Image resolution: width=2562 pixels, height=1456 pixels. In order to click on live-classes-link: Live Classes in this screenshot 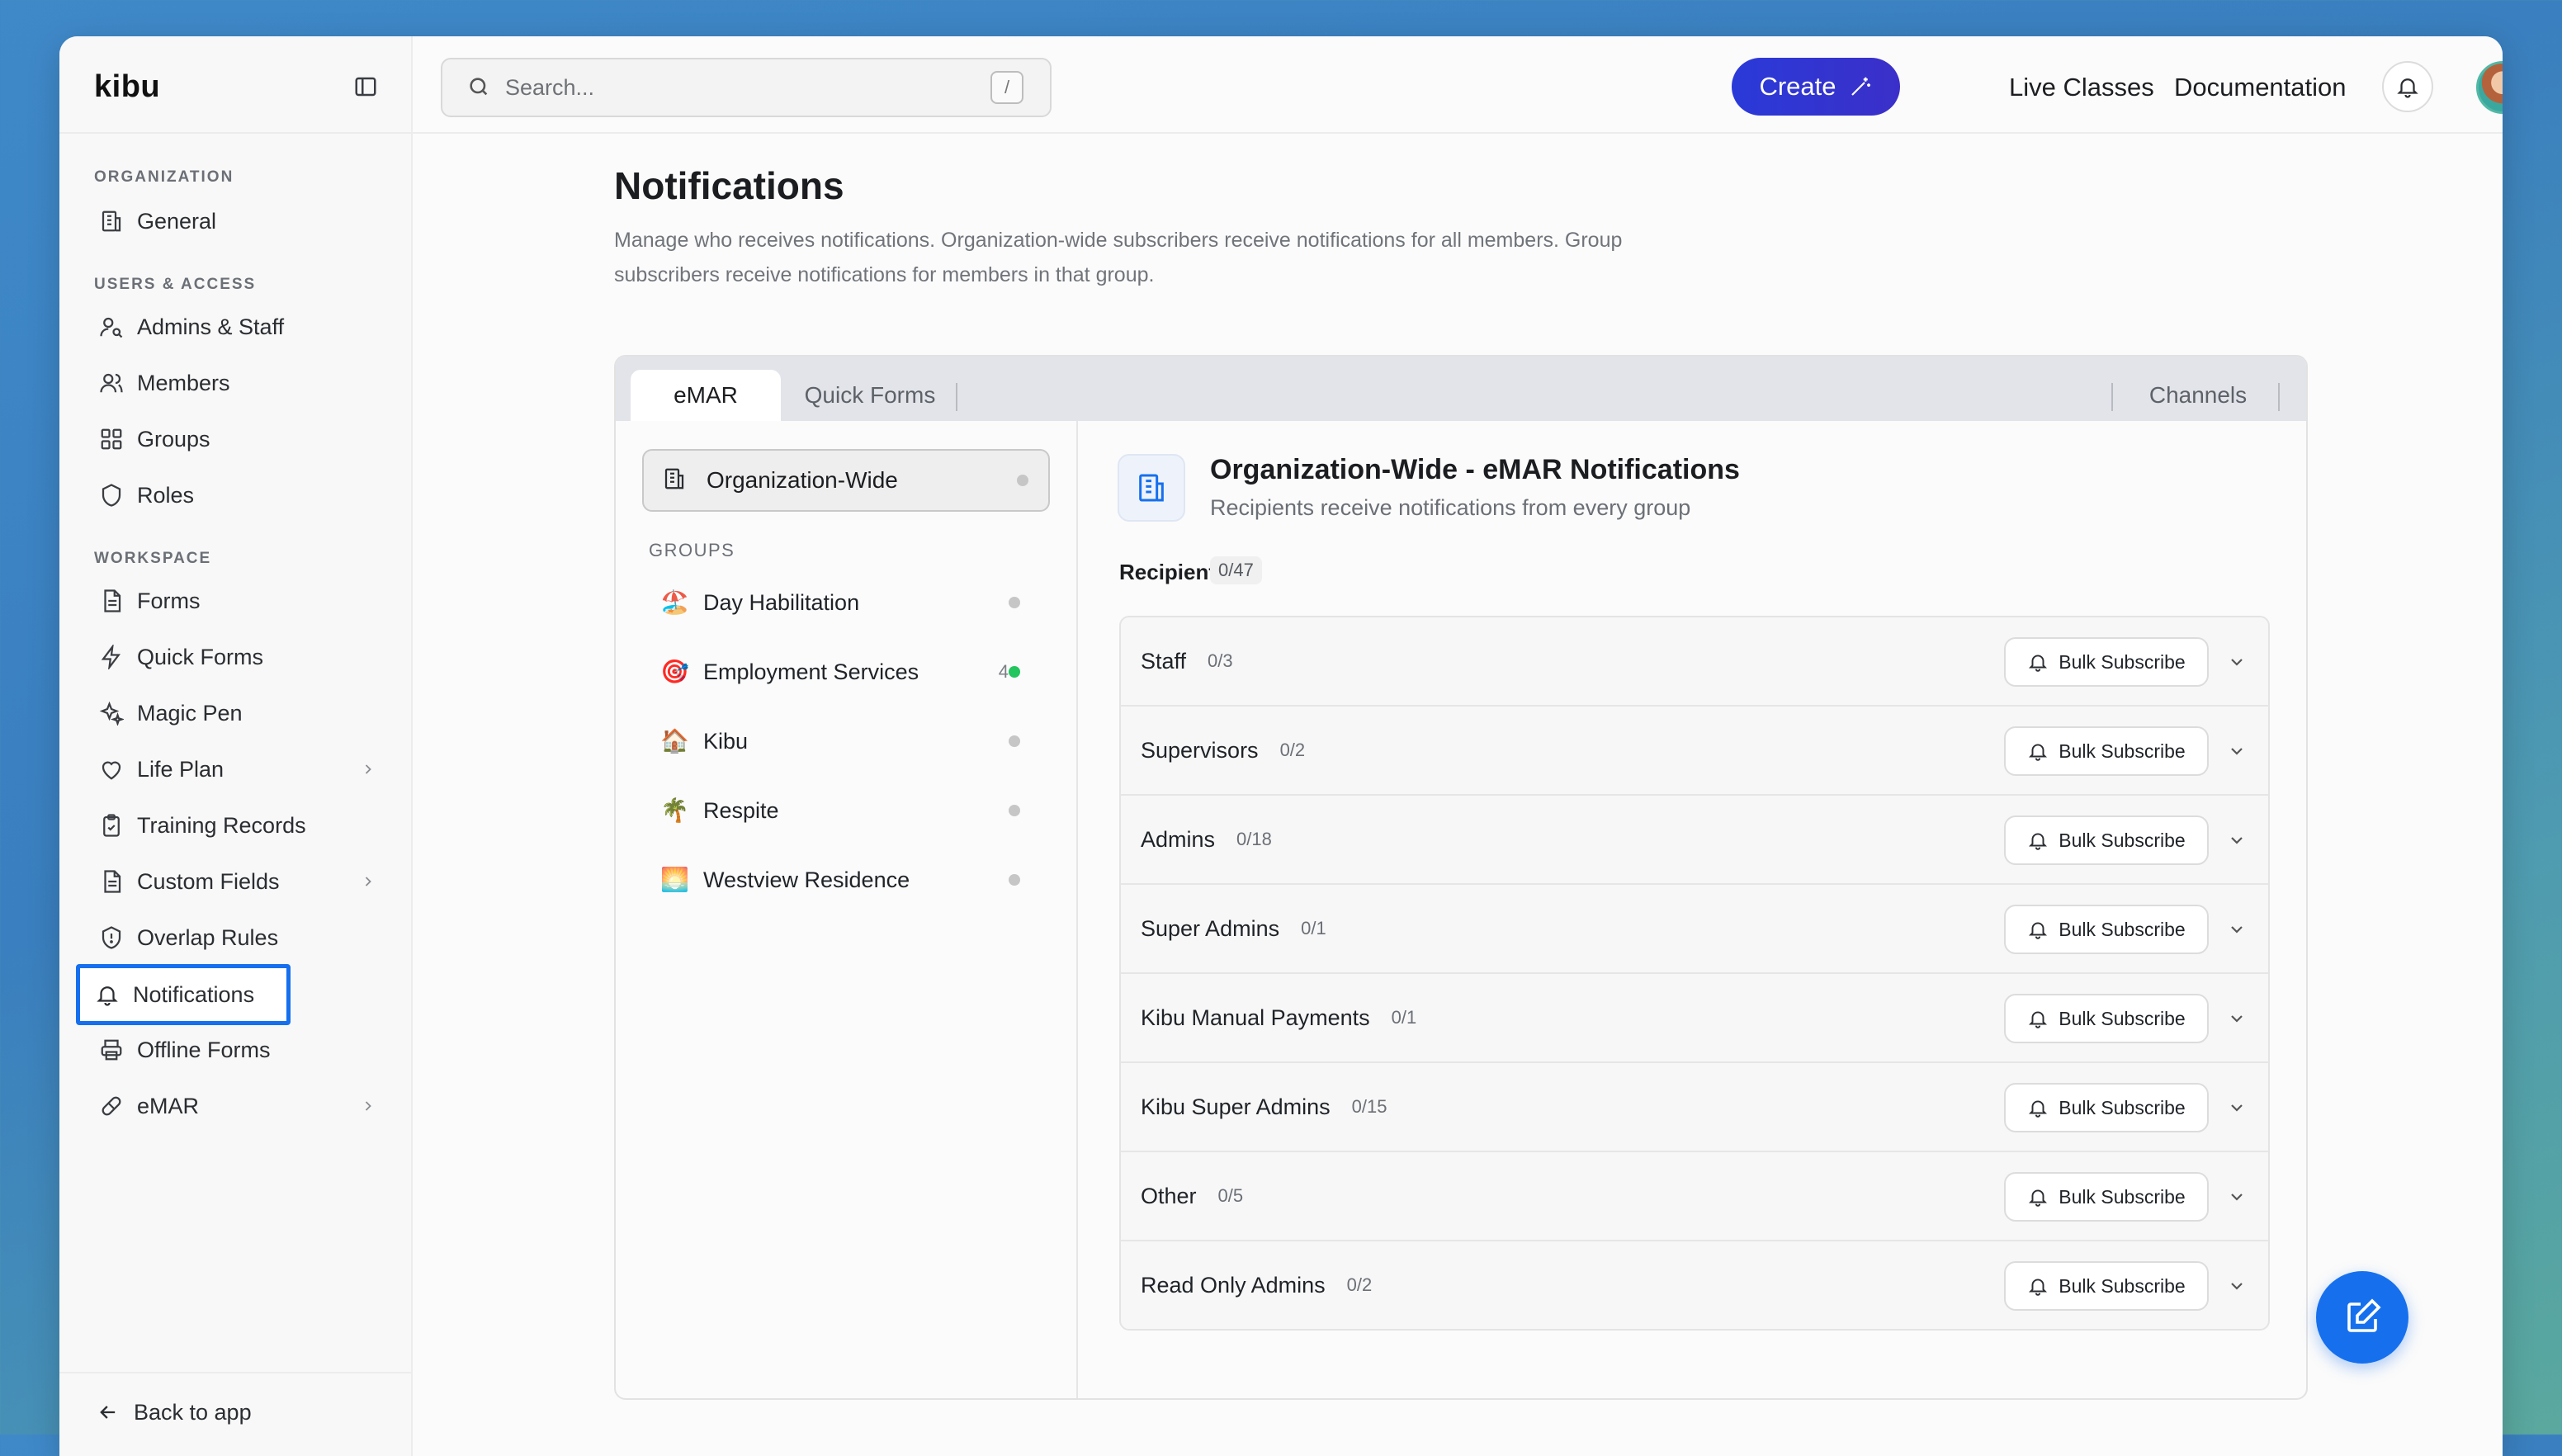, I will do `click(2081, 87)`.